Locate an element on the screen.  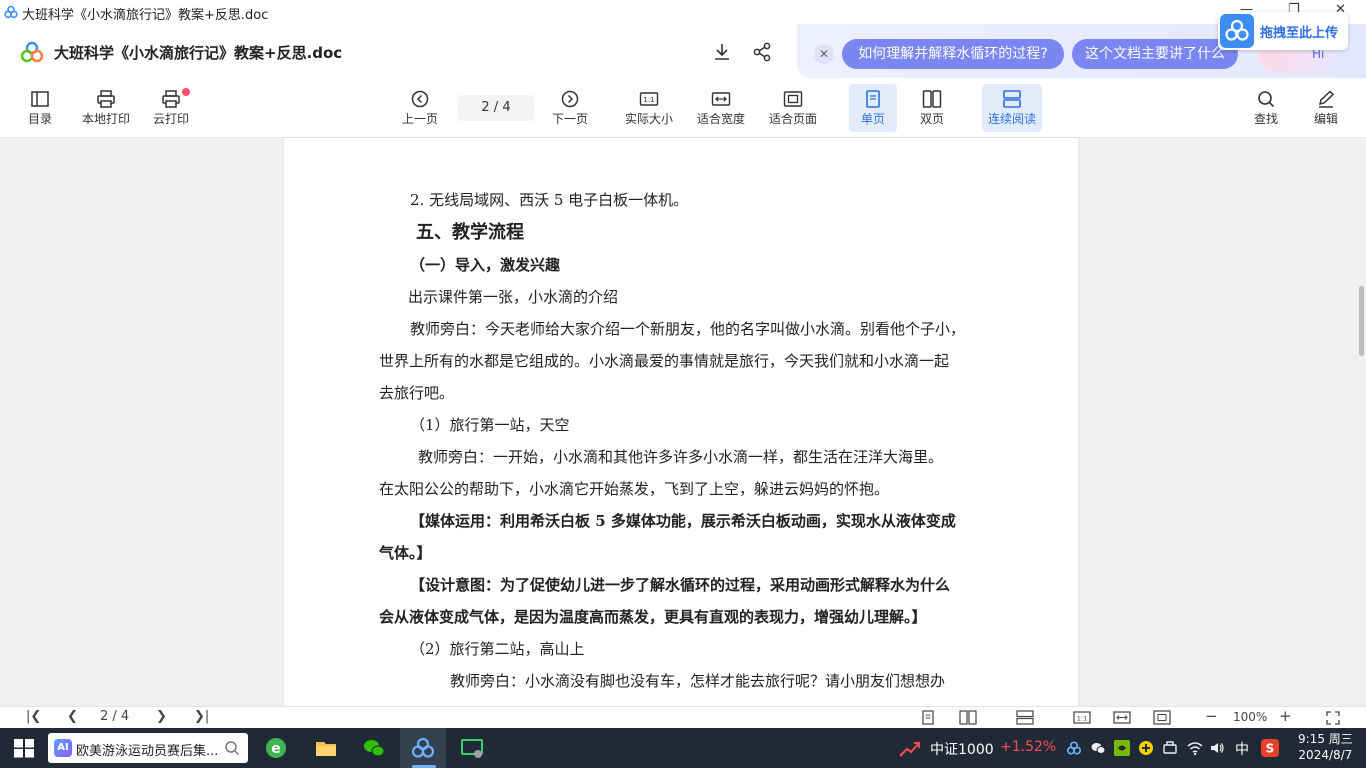
toc-icon is located at coordinates (40, 99).